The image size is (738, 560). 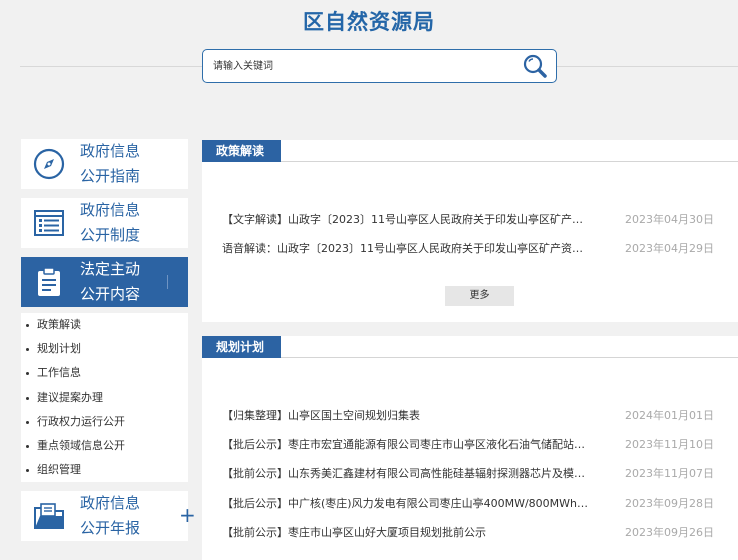 What do you see at coordinates (104, 448) in the screenshot?
I see `sub-nav-item-key-areas: 重点领域信息公开` at bounding box center [104, 448].